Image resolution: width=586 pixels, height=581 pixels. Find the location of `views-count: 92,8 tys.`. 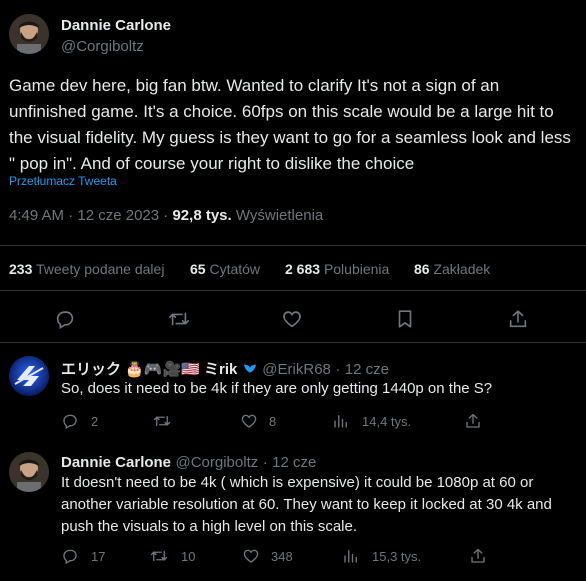

views-count: 92,8 tys. is located at coordinates (202, 215).